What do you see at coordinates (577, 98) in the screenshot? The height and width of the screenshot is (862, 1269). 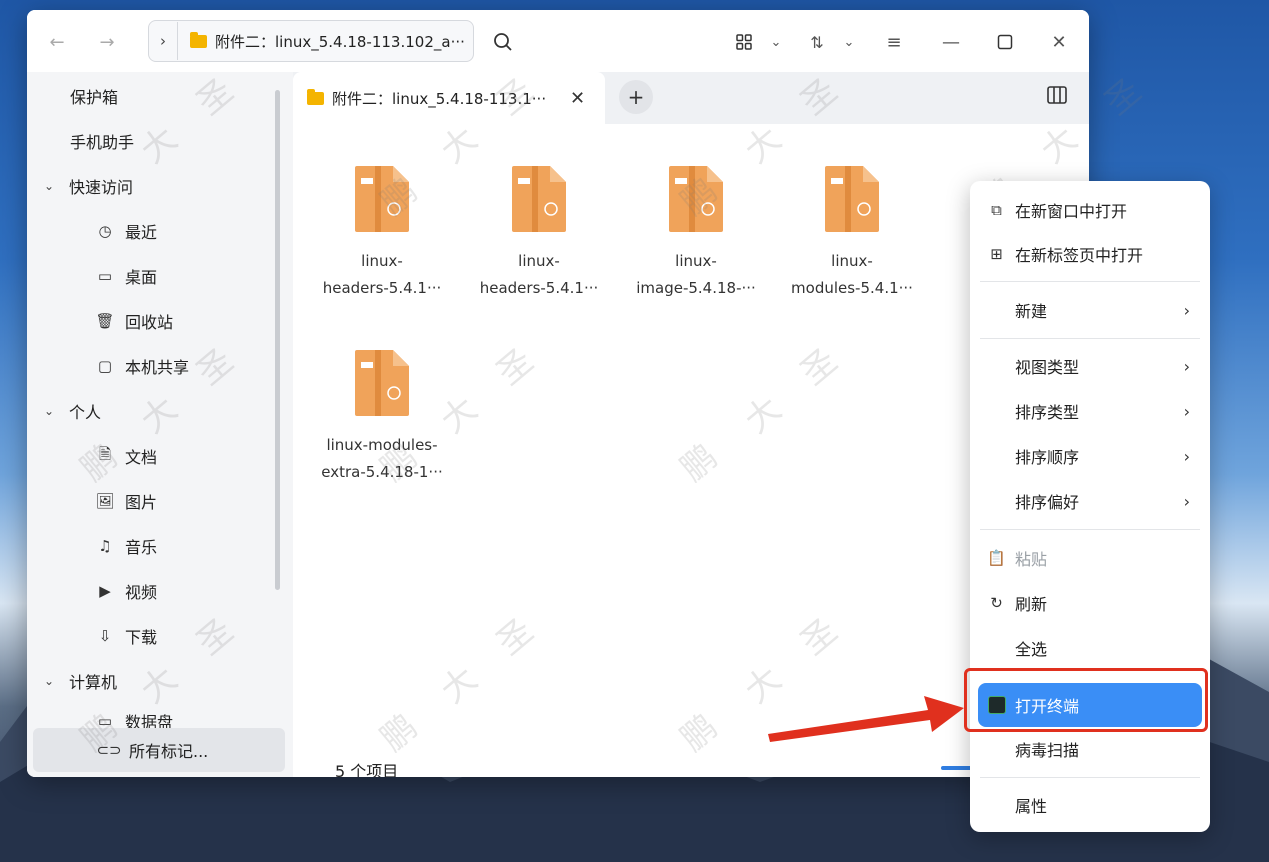 I see `close-tab-icon: ✕` at bounding box center [577, 98].